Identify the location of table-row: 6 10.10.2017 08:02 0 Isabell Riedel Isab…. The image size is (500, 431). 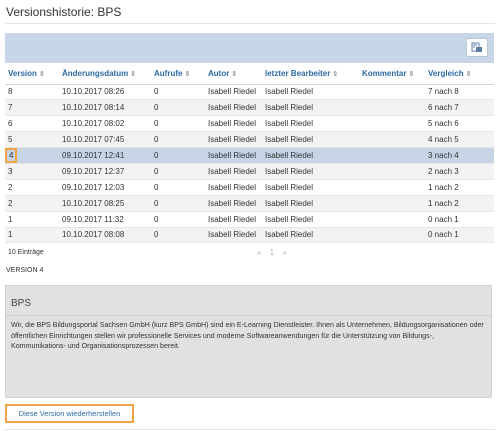
(249, 124).